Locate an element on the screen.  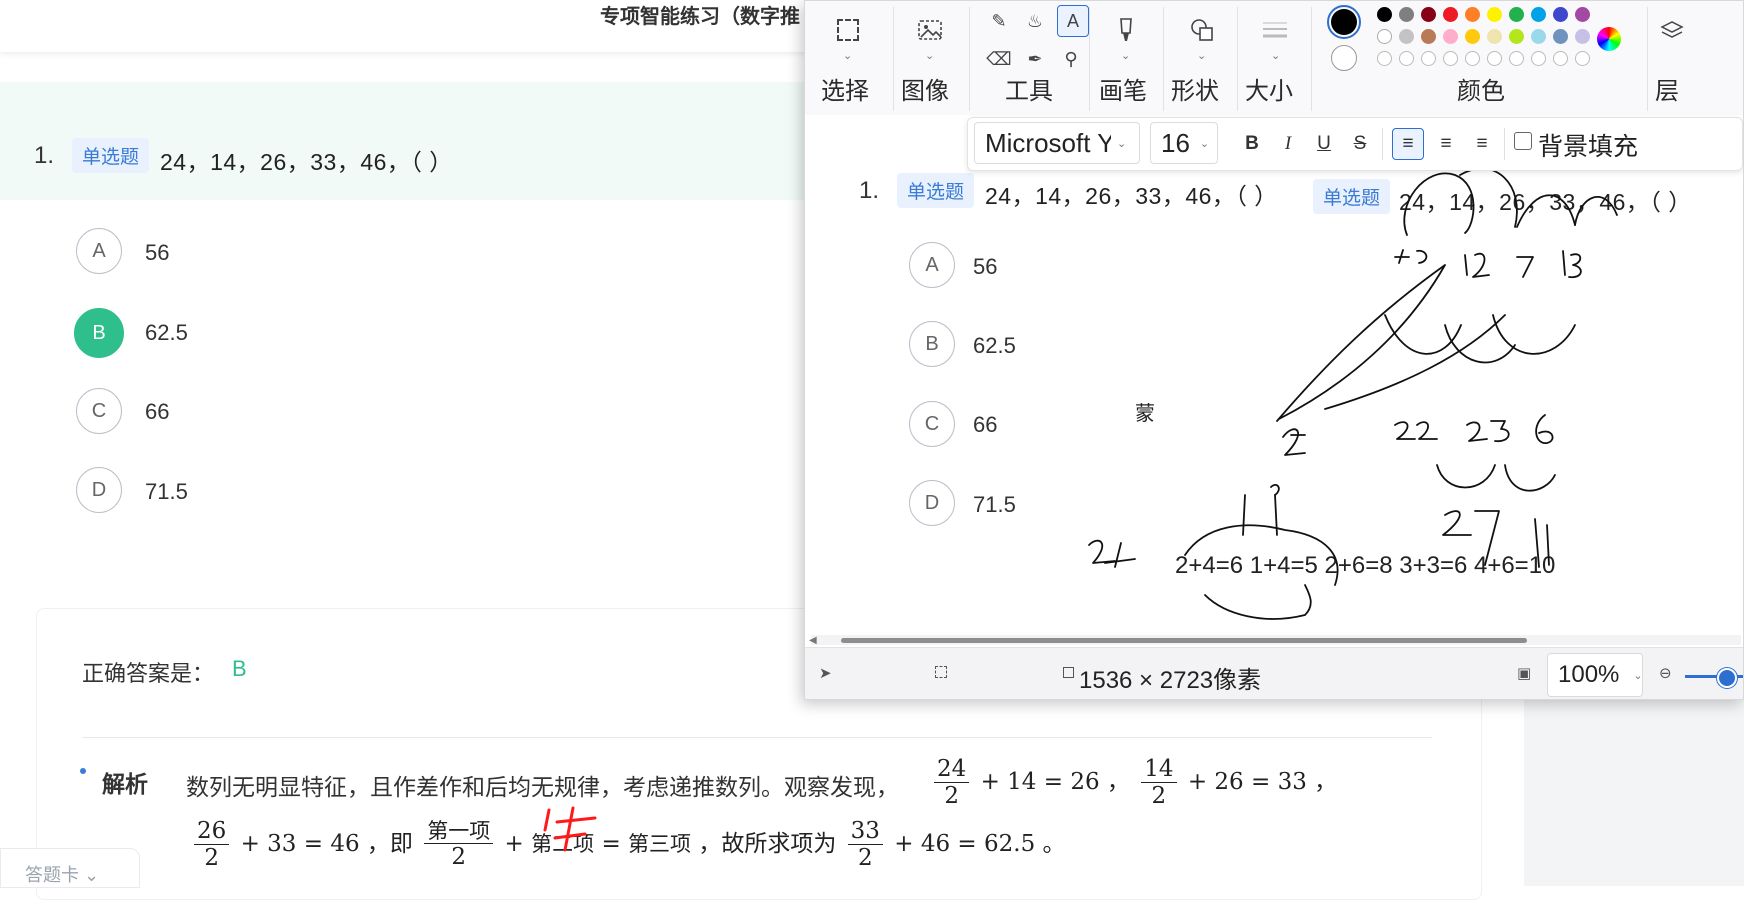
question-text: 24，14，26，33，46，（ ） is located at coordinates (306, 162).